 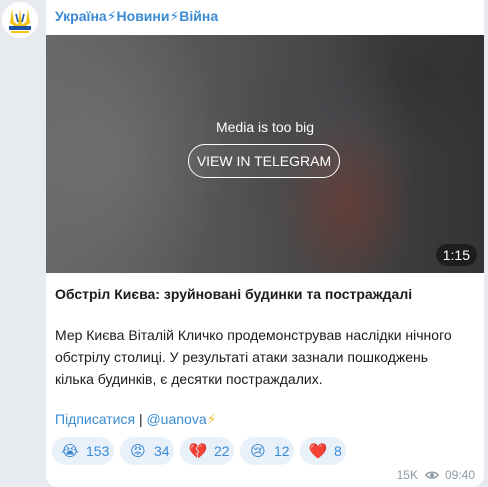 What do you see at coordinates (318, 451) in the screenshot?
I see `red-heart-icon: ❤️` at bounding box center [318, 451].